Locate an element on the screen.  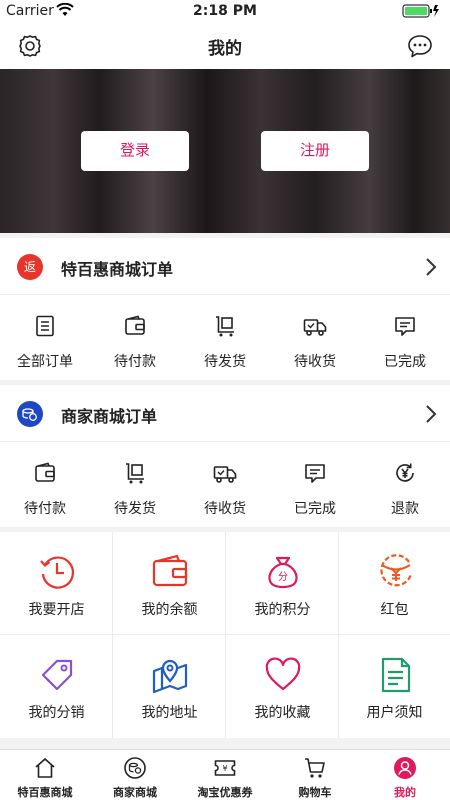
order-item-label: 全部订单 is located at coordinates (45, 362).